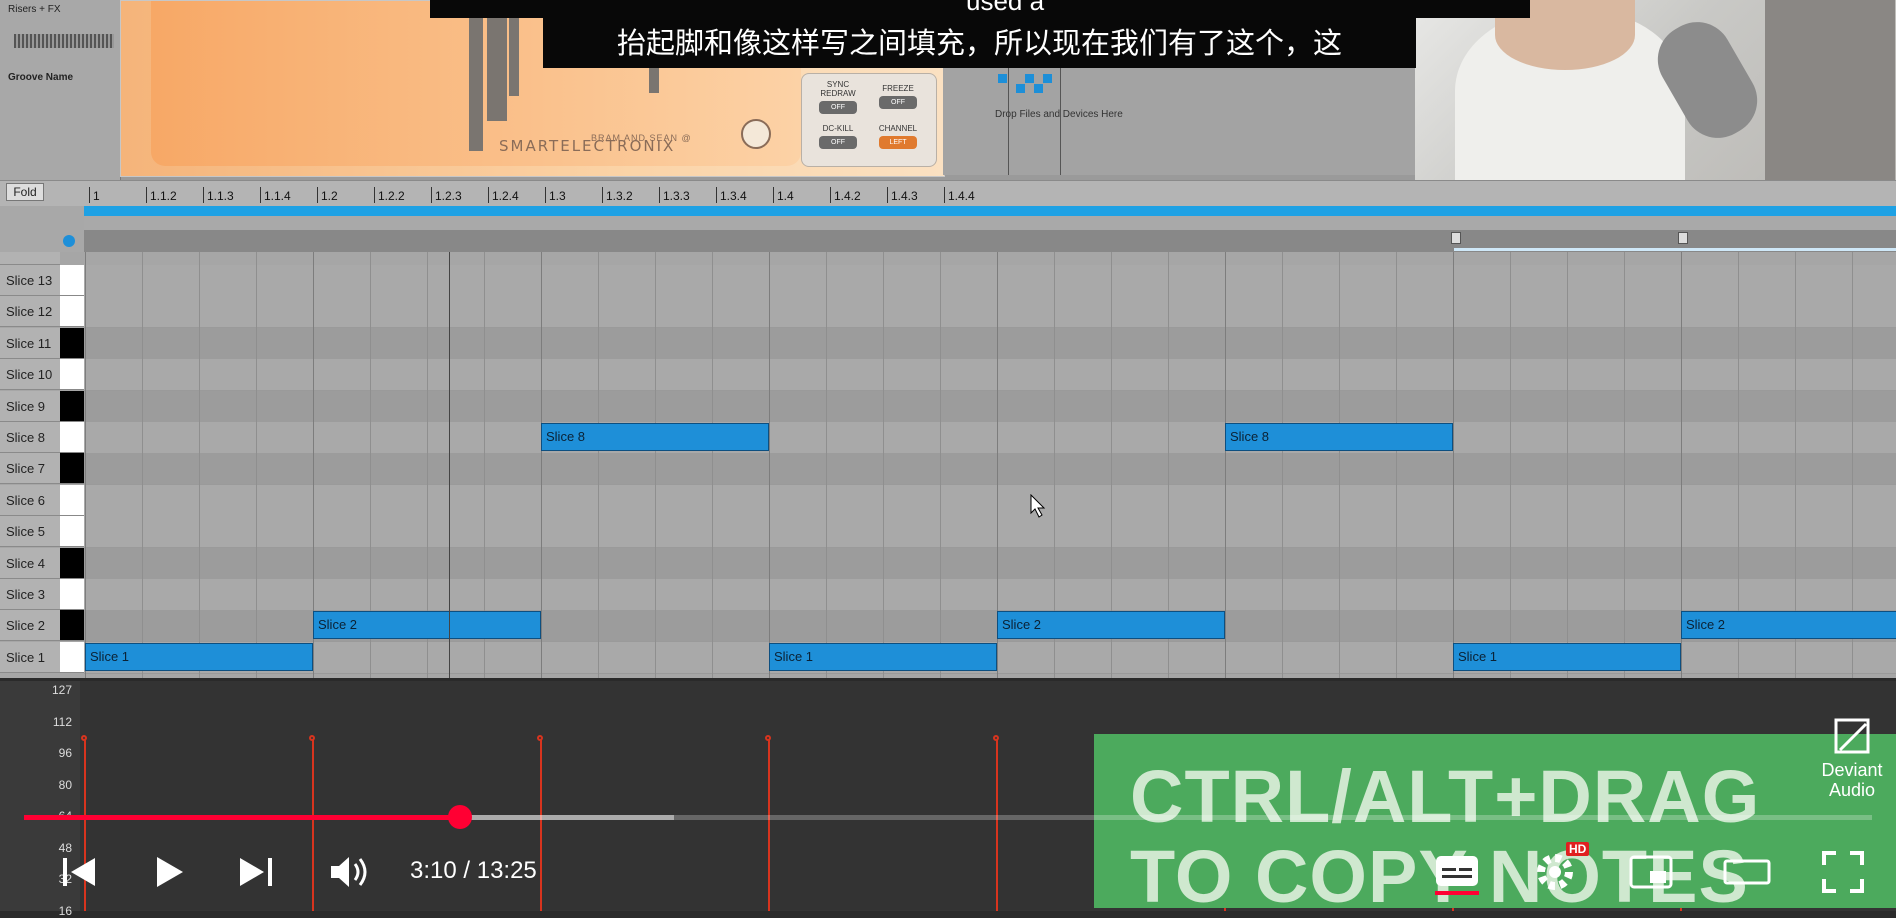  I want to click on key-label: Slice 9, so click(30, 406).